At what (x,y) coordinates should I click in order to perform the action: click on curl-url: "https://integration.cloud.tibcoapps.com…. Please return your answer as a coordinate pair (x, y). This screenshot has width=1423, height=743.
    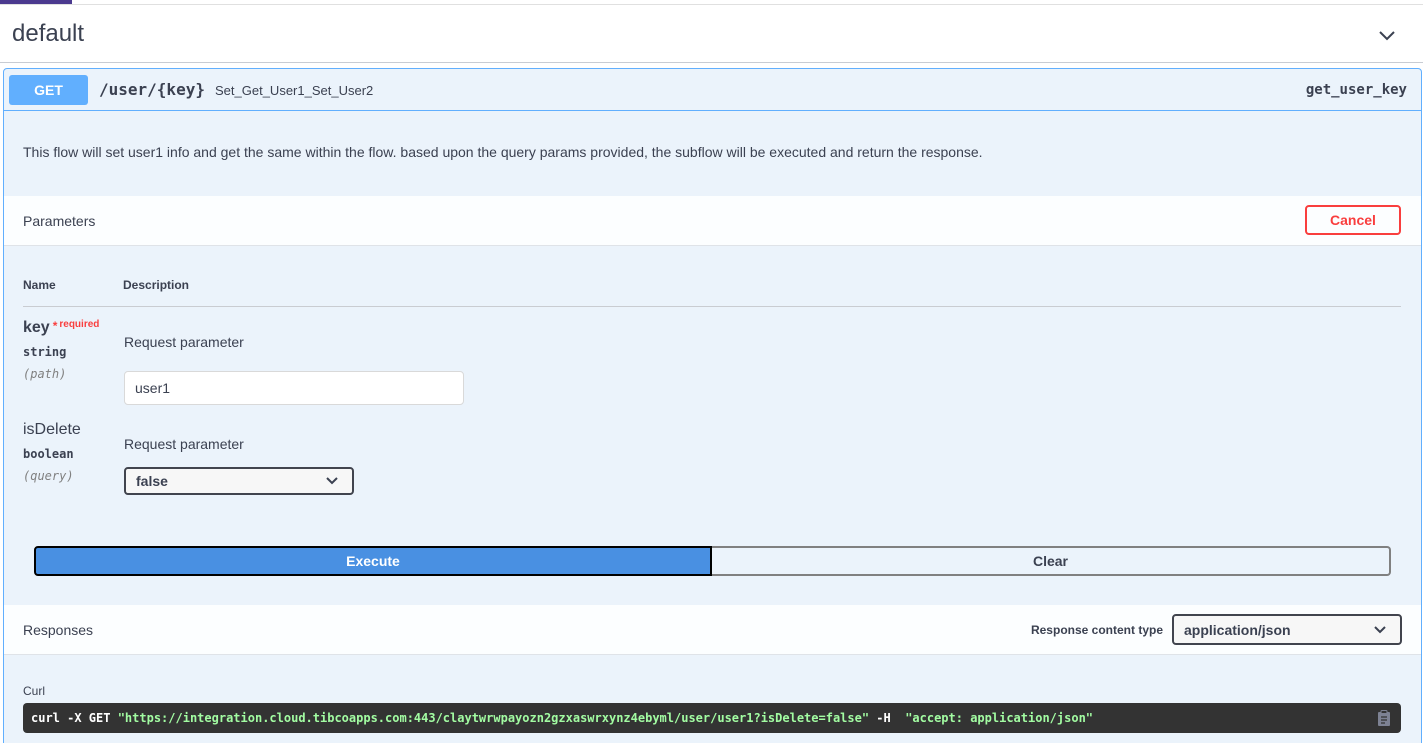
    Looking at the image, I should click on (493, 718).